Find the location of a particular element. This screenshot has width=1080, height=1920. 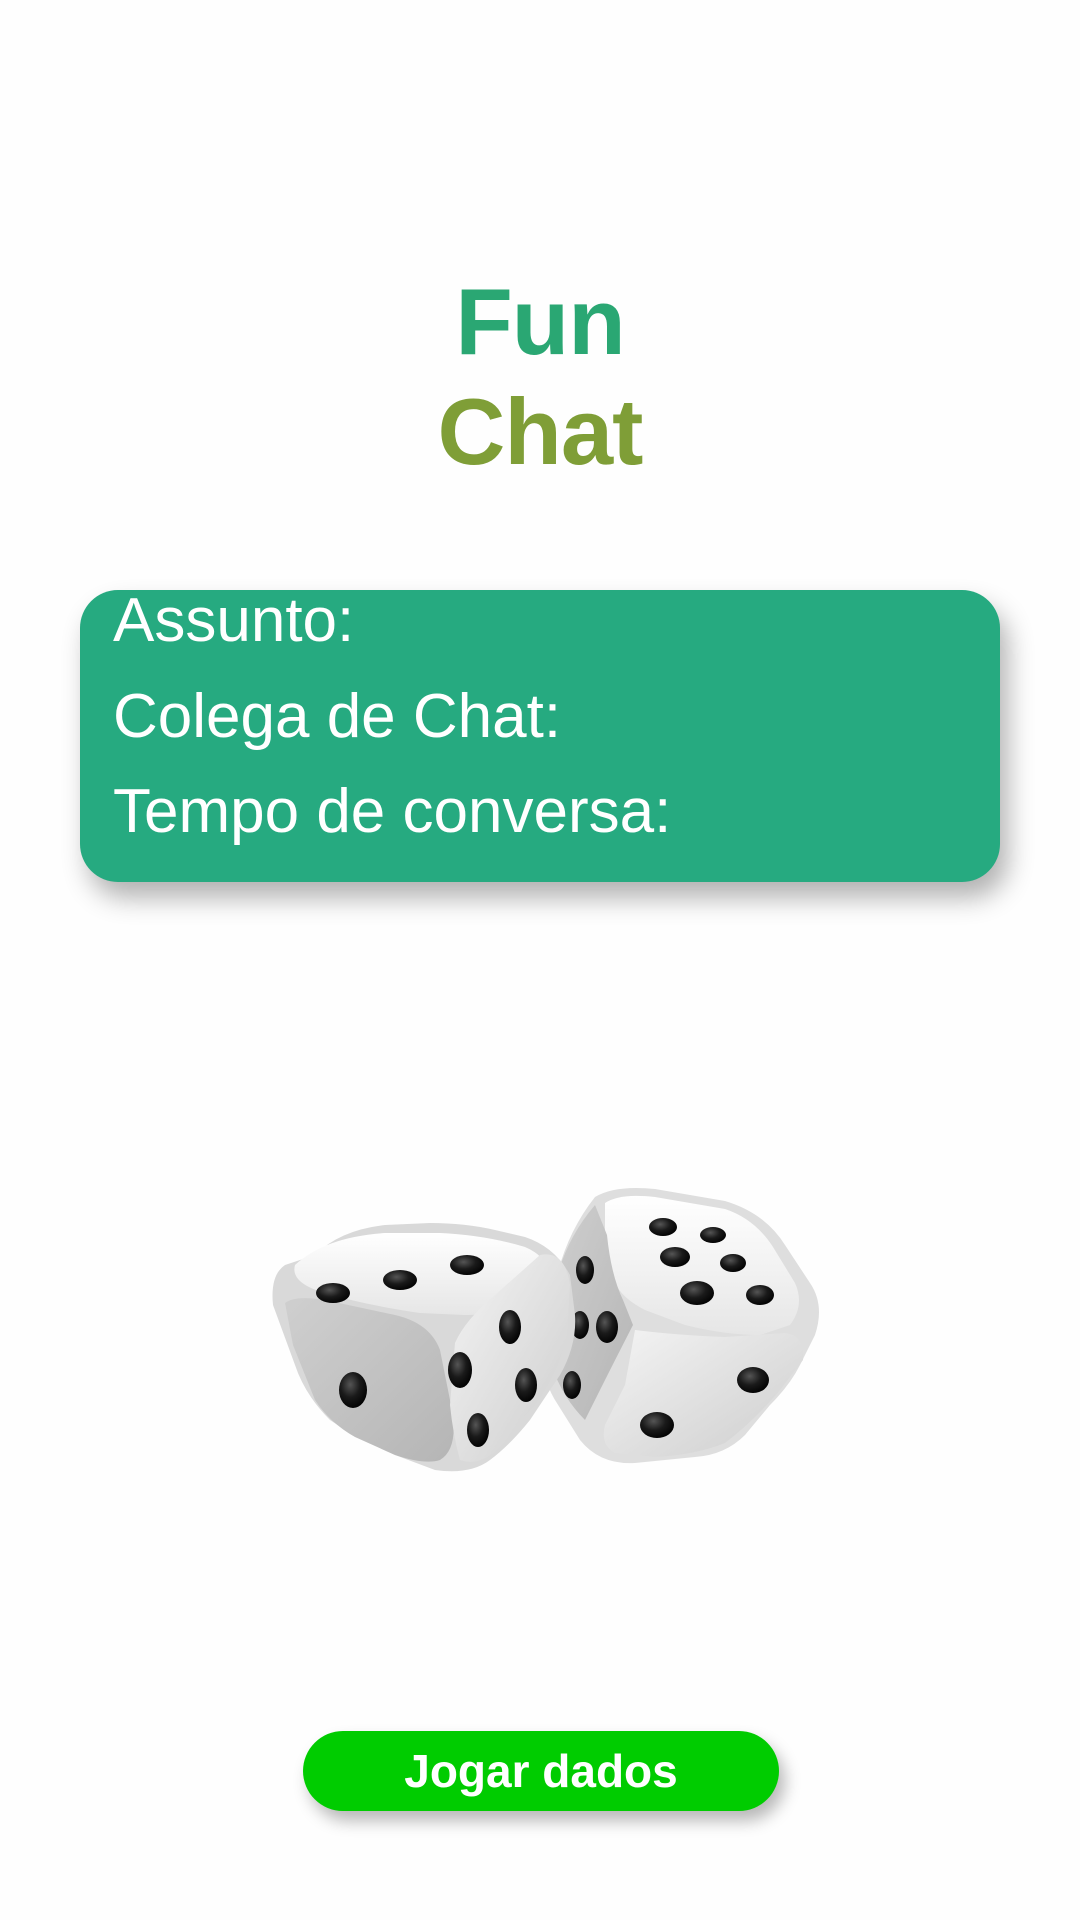

app-title-chat: Chat is located at coordinates (540, 431).